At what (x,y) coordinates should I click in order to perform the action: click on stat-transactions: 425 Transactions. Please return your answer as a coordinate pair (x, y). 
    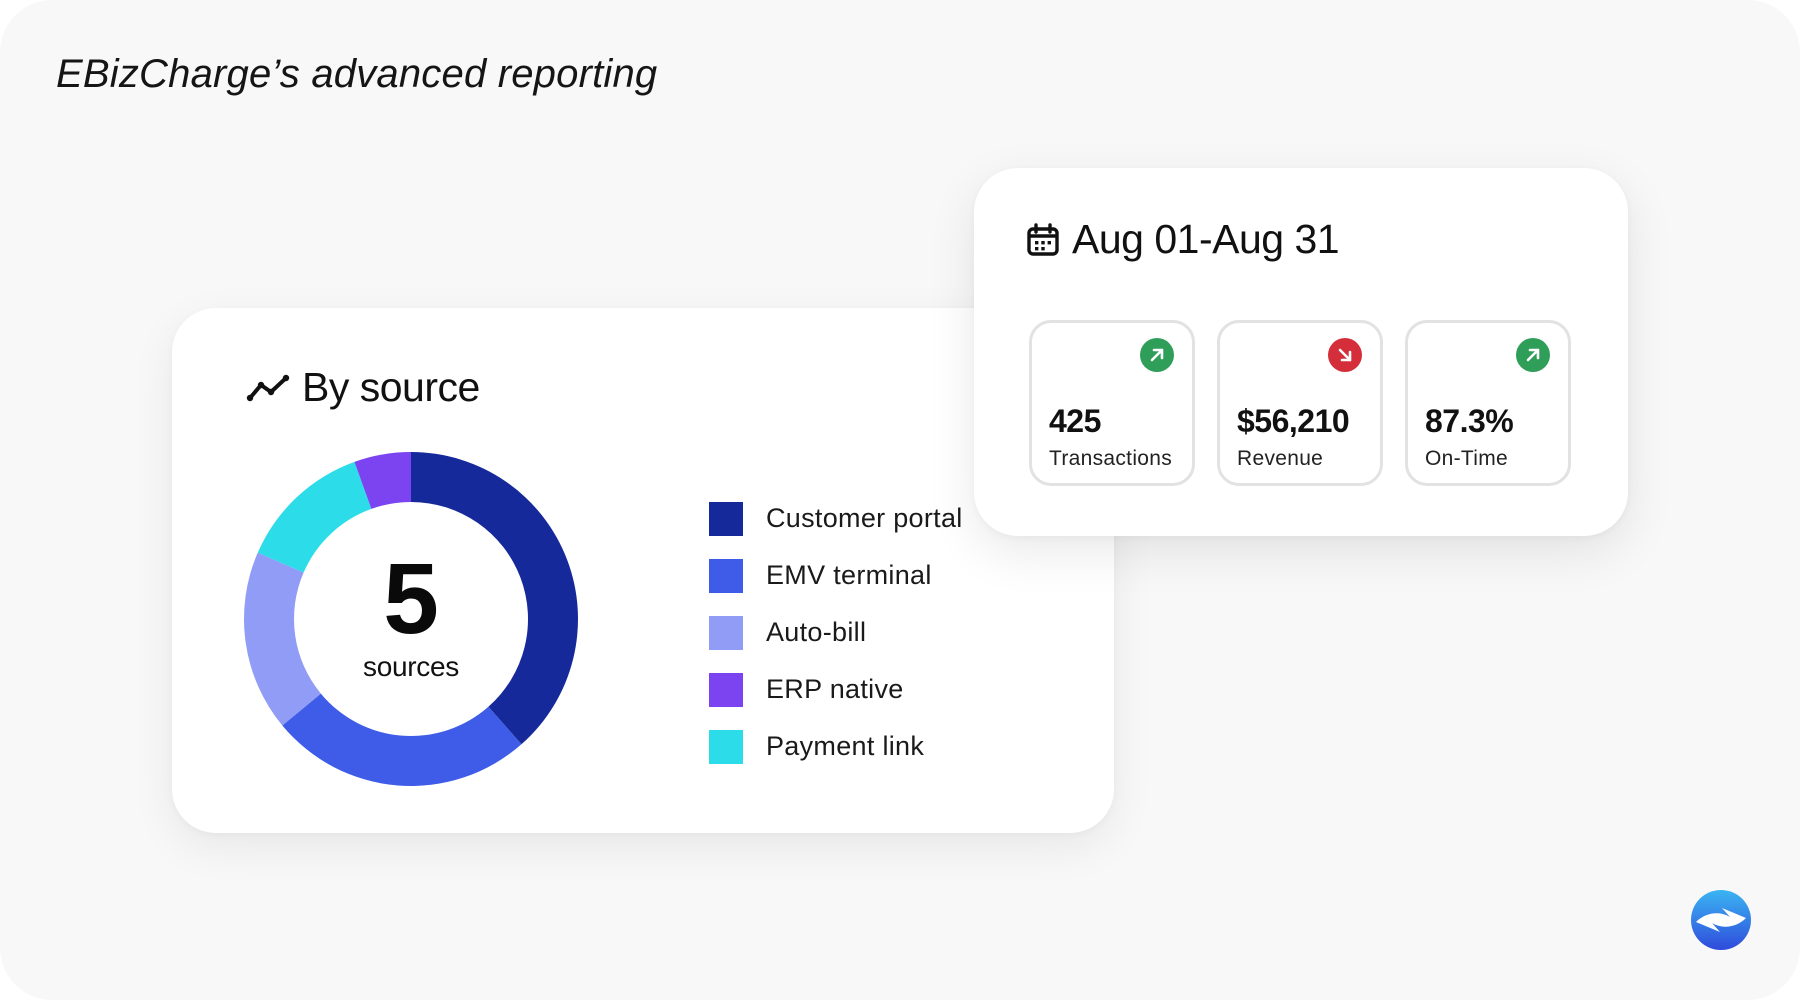
    Looking at the image, I should click on (1112, 403).